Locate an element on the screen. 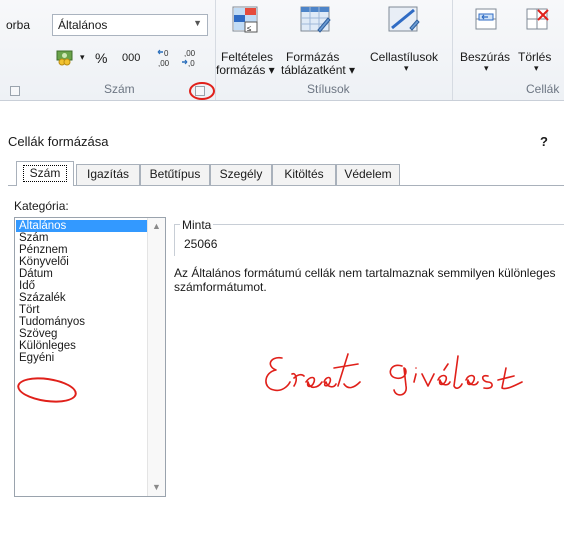 The width and height of the screenshot is (564, 538). tab-border: Szegély is located at coordinates (241, 174).